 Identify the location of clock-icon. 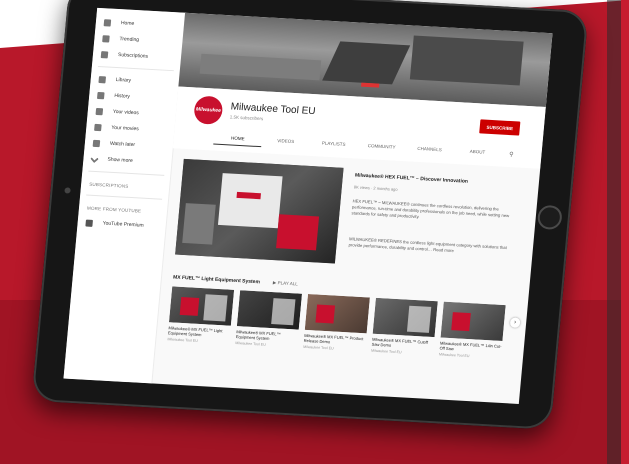
(96, 143).